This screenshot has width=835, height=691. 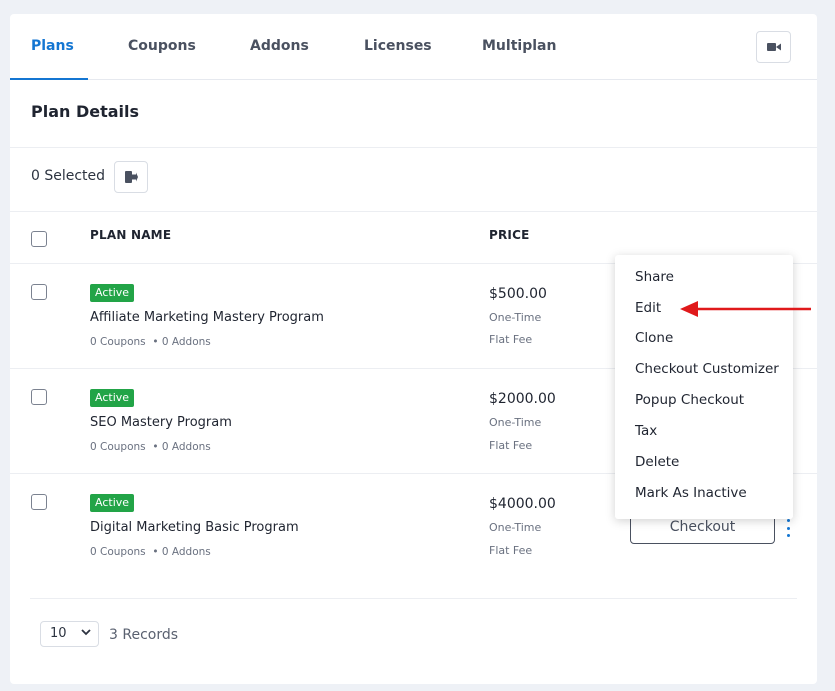 I want to click on export-button, so click(x=131, y=177).